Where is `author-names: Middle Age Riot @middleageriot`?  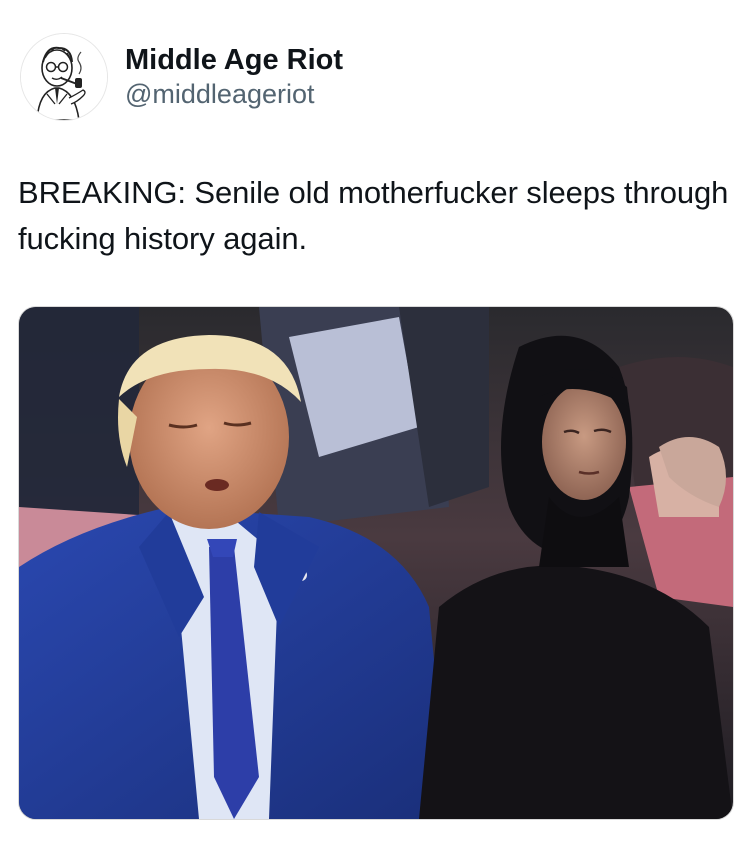 author-names: Middle Age Riot @middleageriot is located at coordinates (234, 77).